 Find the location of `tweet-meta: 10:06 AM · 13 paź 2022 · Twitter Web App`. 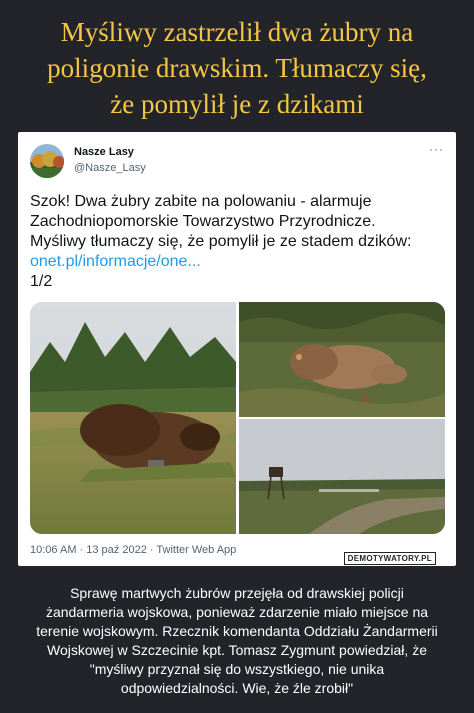

tweet-meta: 10:06 AM · 13 paź 2022 · Twitter Web App is located at coordinates (133, 550).